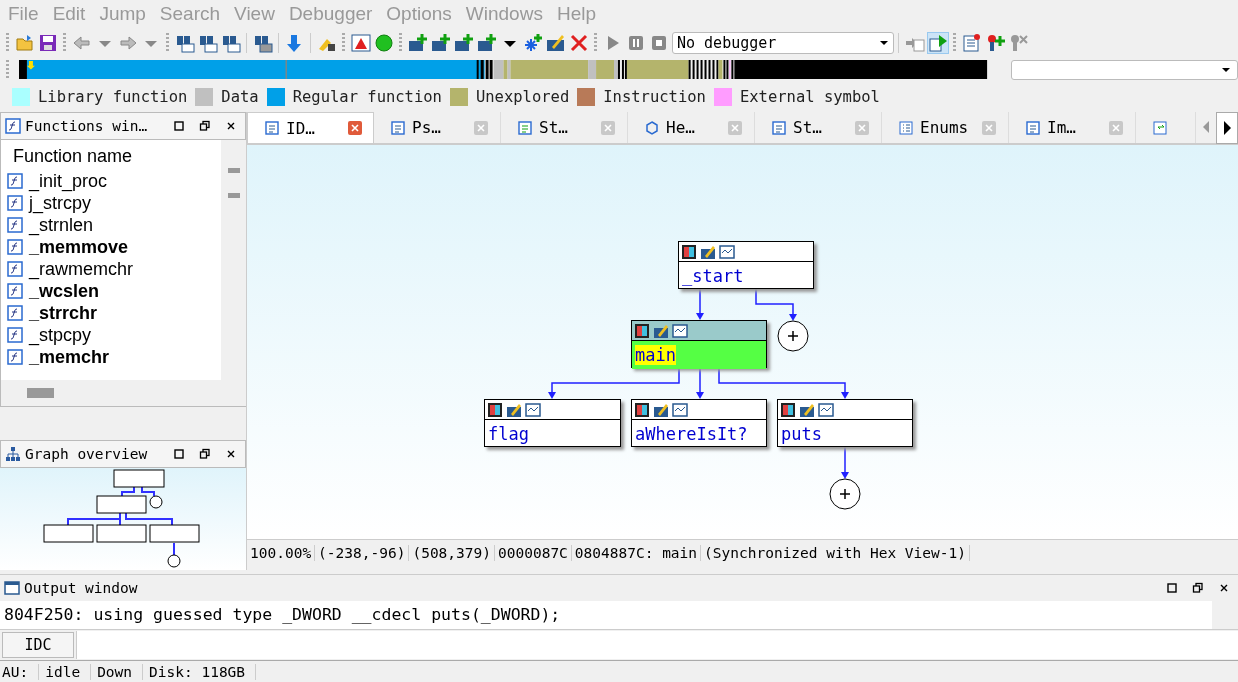 The image size is (1238, 682). Describe the element at coordinates (783, 42) in the screenshot. I see `debugger-dropdown: No debugger` at that location.